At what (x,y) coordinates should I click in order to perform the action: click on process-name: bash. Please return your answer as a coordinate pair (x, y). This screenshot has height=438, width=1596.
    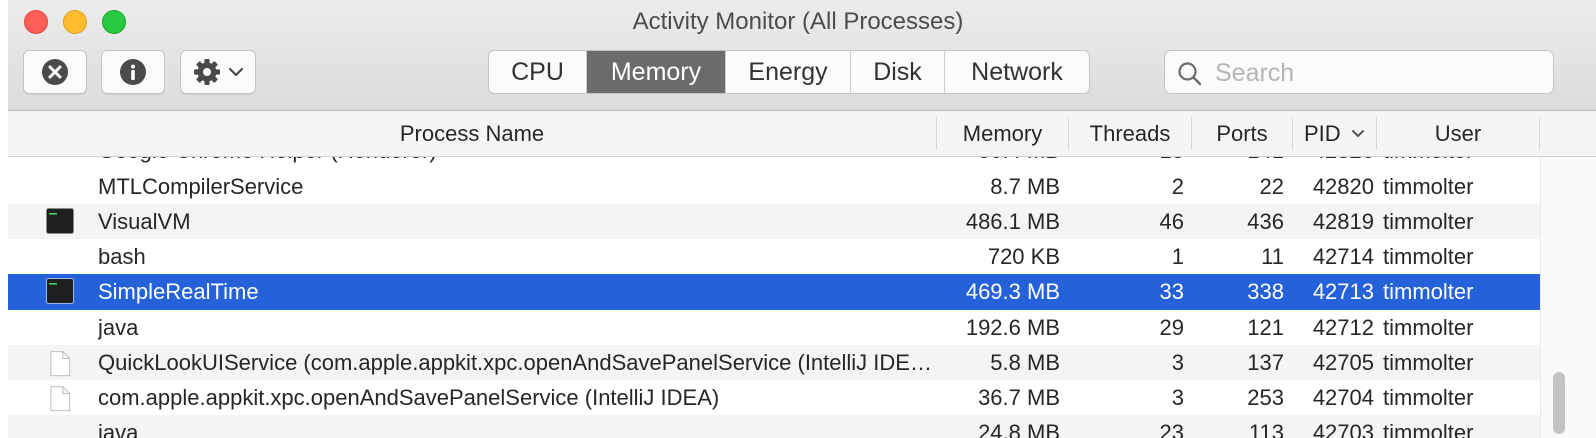
    Looking at the image, I should click on (122, 256).